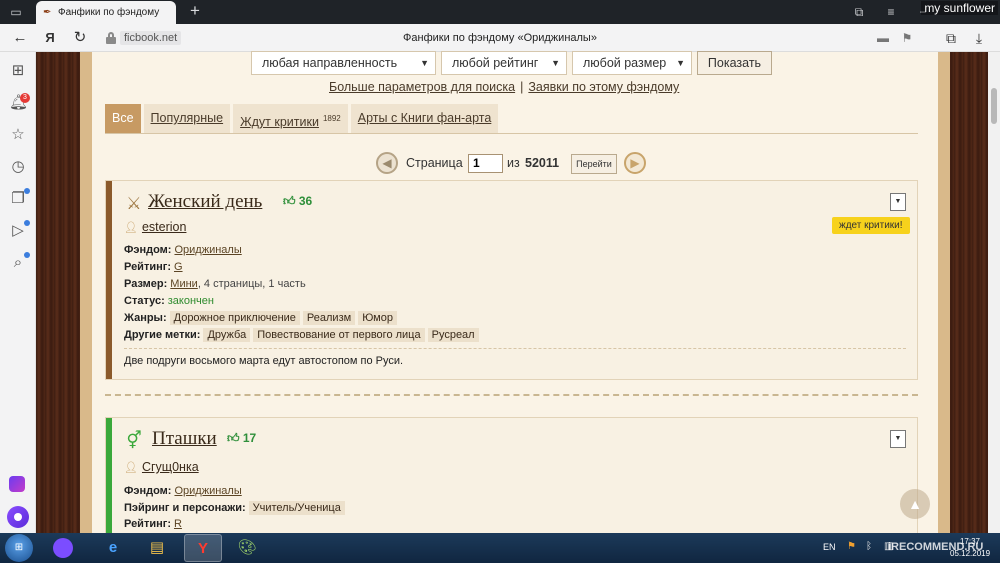 This screenshot has width=1000, height=563. What do you see at coordinates (734, 63) in the screenshot?
I see `show-button: Показать` at bounding box center [734, 63].